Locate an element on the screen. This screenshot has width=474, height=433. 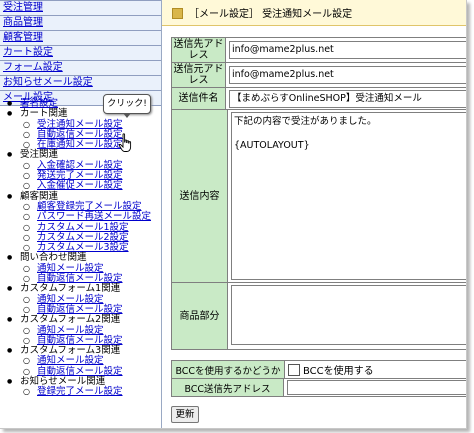
subject-label: 送信件名 is located at coordinates (199, 98).